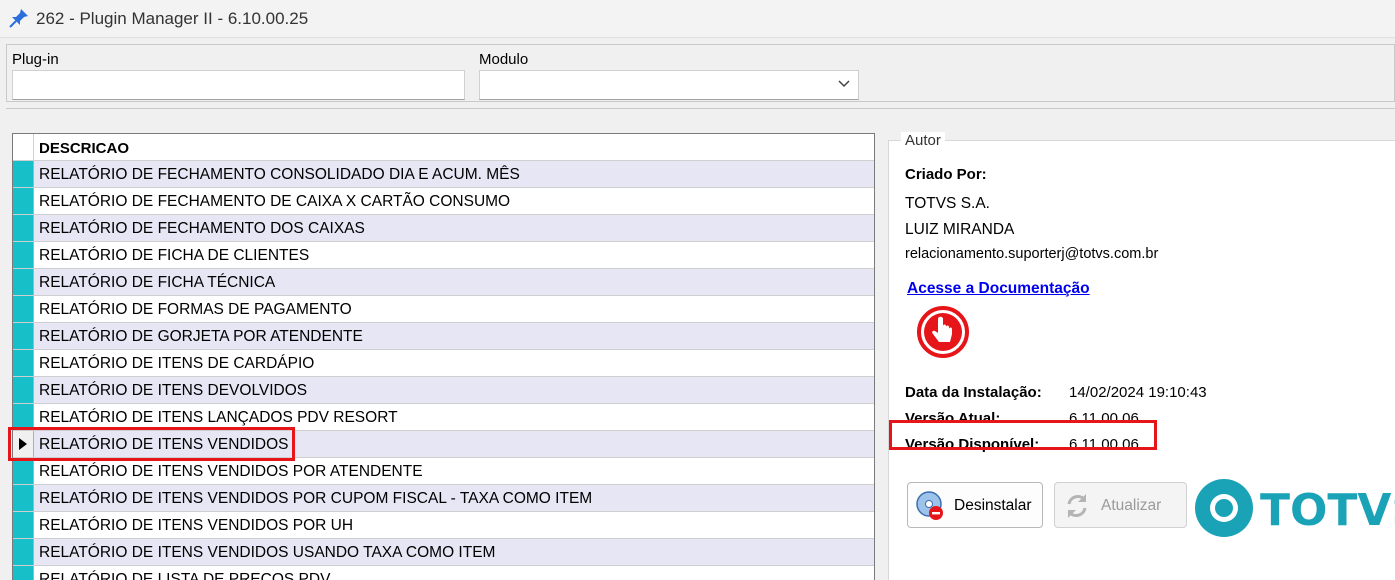 The image size is (1395, 580). I want to click on separator, so click(700, 119).